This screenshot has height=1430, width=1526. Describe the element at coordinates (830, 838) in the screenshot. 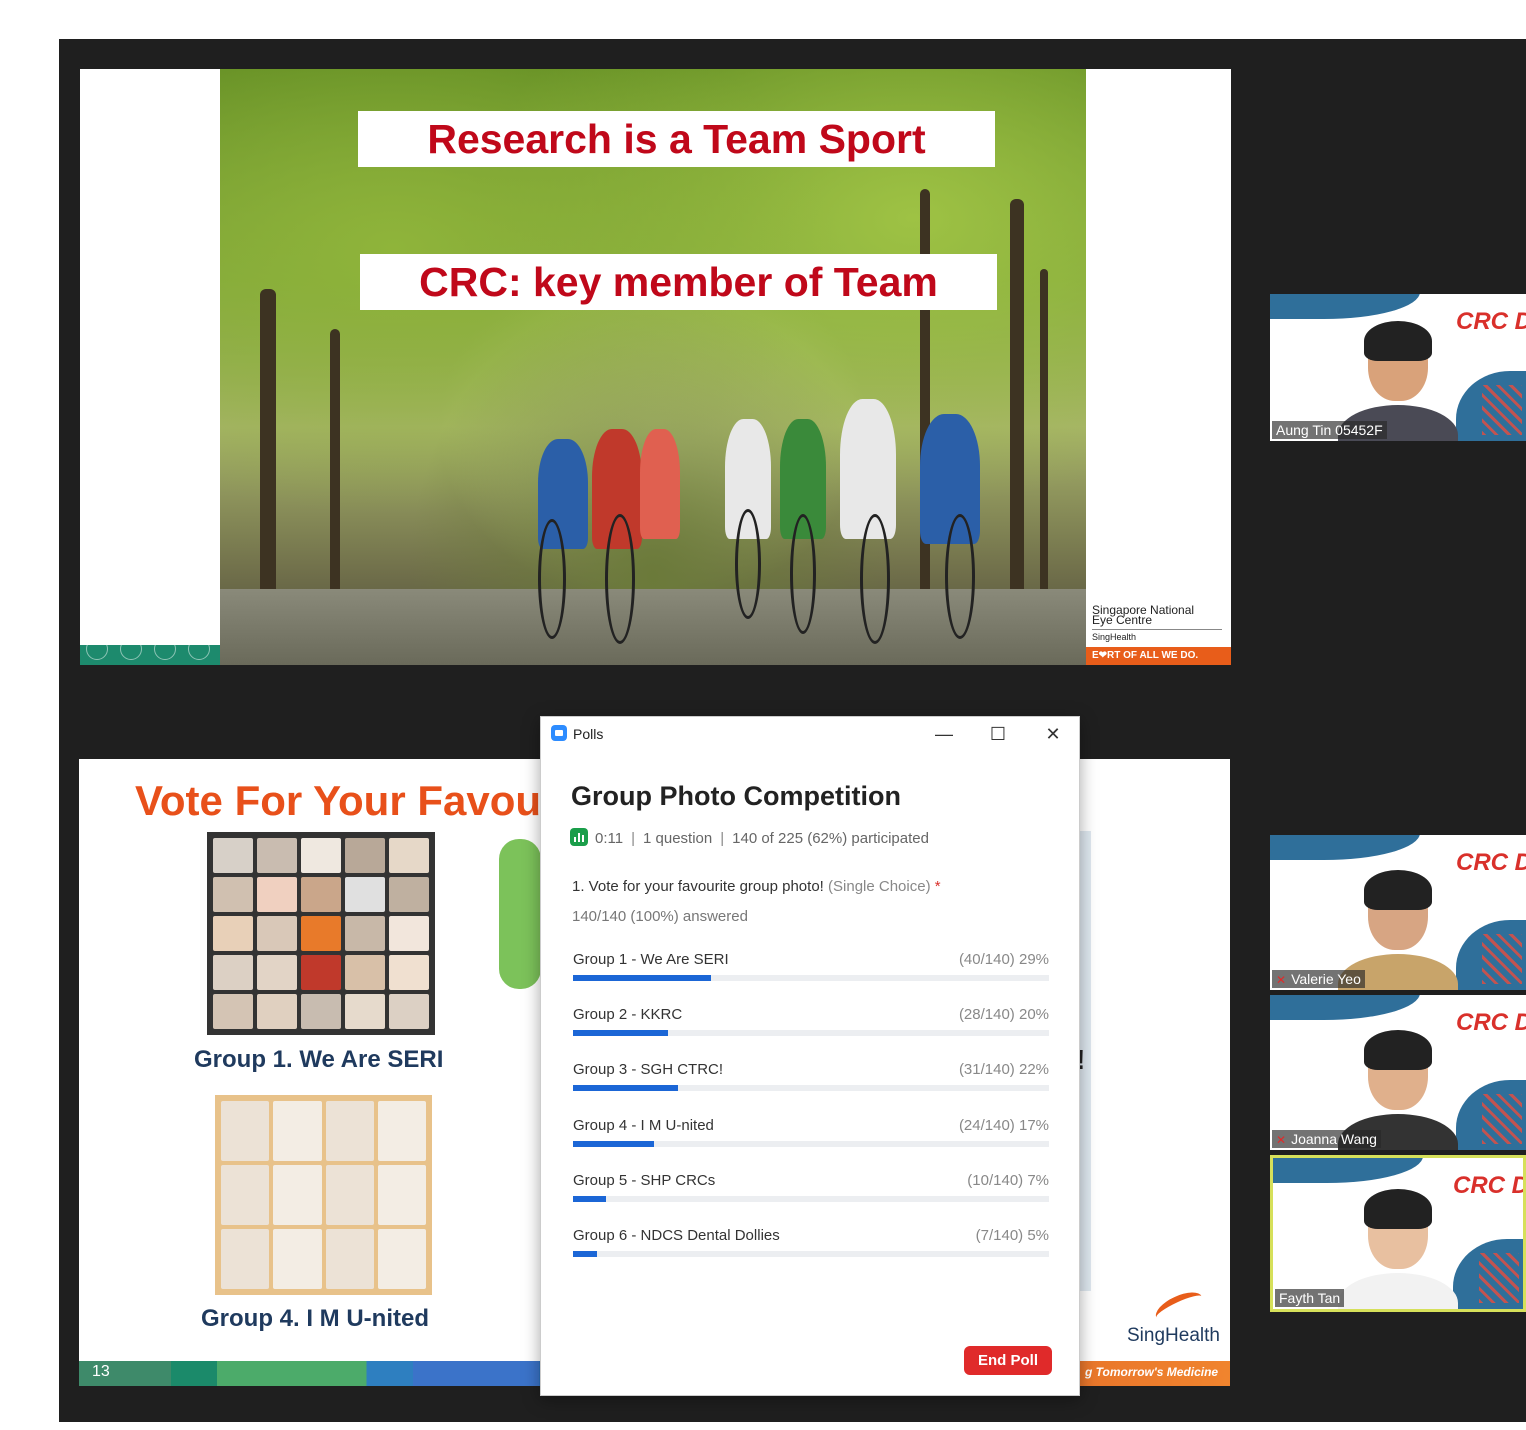

I see `poll-participation: 140 of 225 (62%) participated` at that location.